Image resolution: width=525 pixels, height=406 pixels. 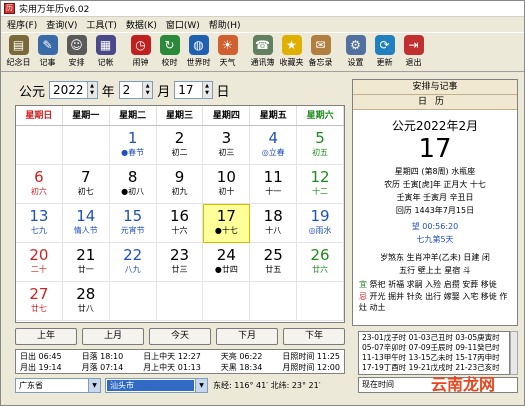 I want to click on weekday-label: 星期五, so click(x=274, y=115).